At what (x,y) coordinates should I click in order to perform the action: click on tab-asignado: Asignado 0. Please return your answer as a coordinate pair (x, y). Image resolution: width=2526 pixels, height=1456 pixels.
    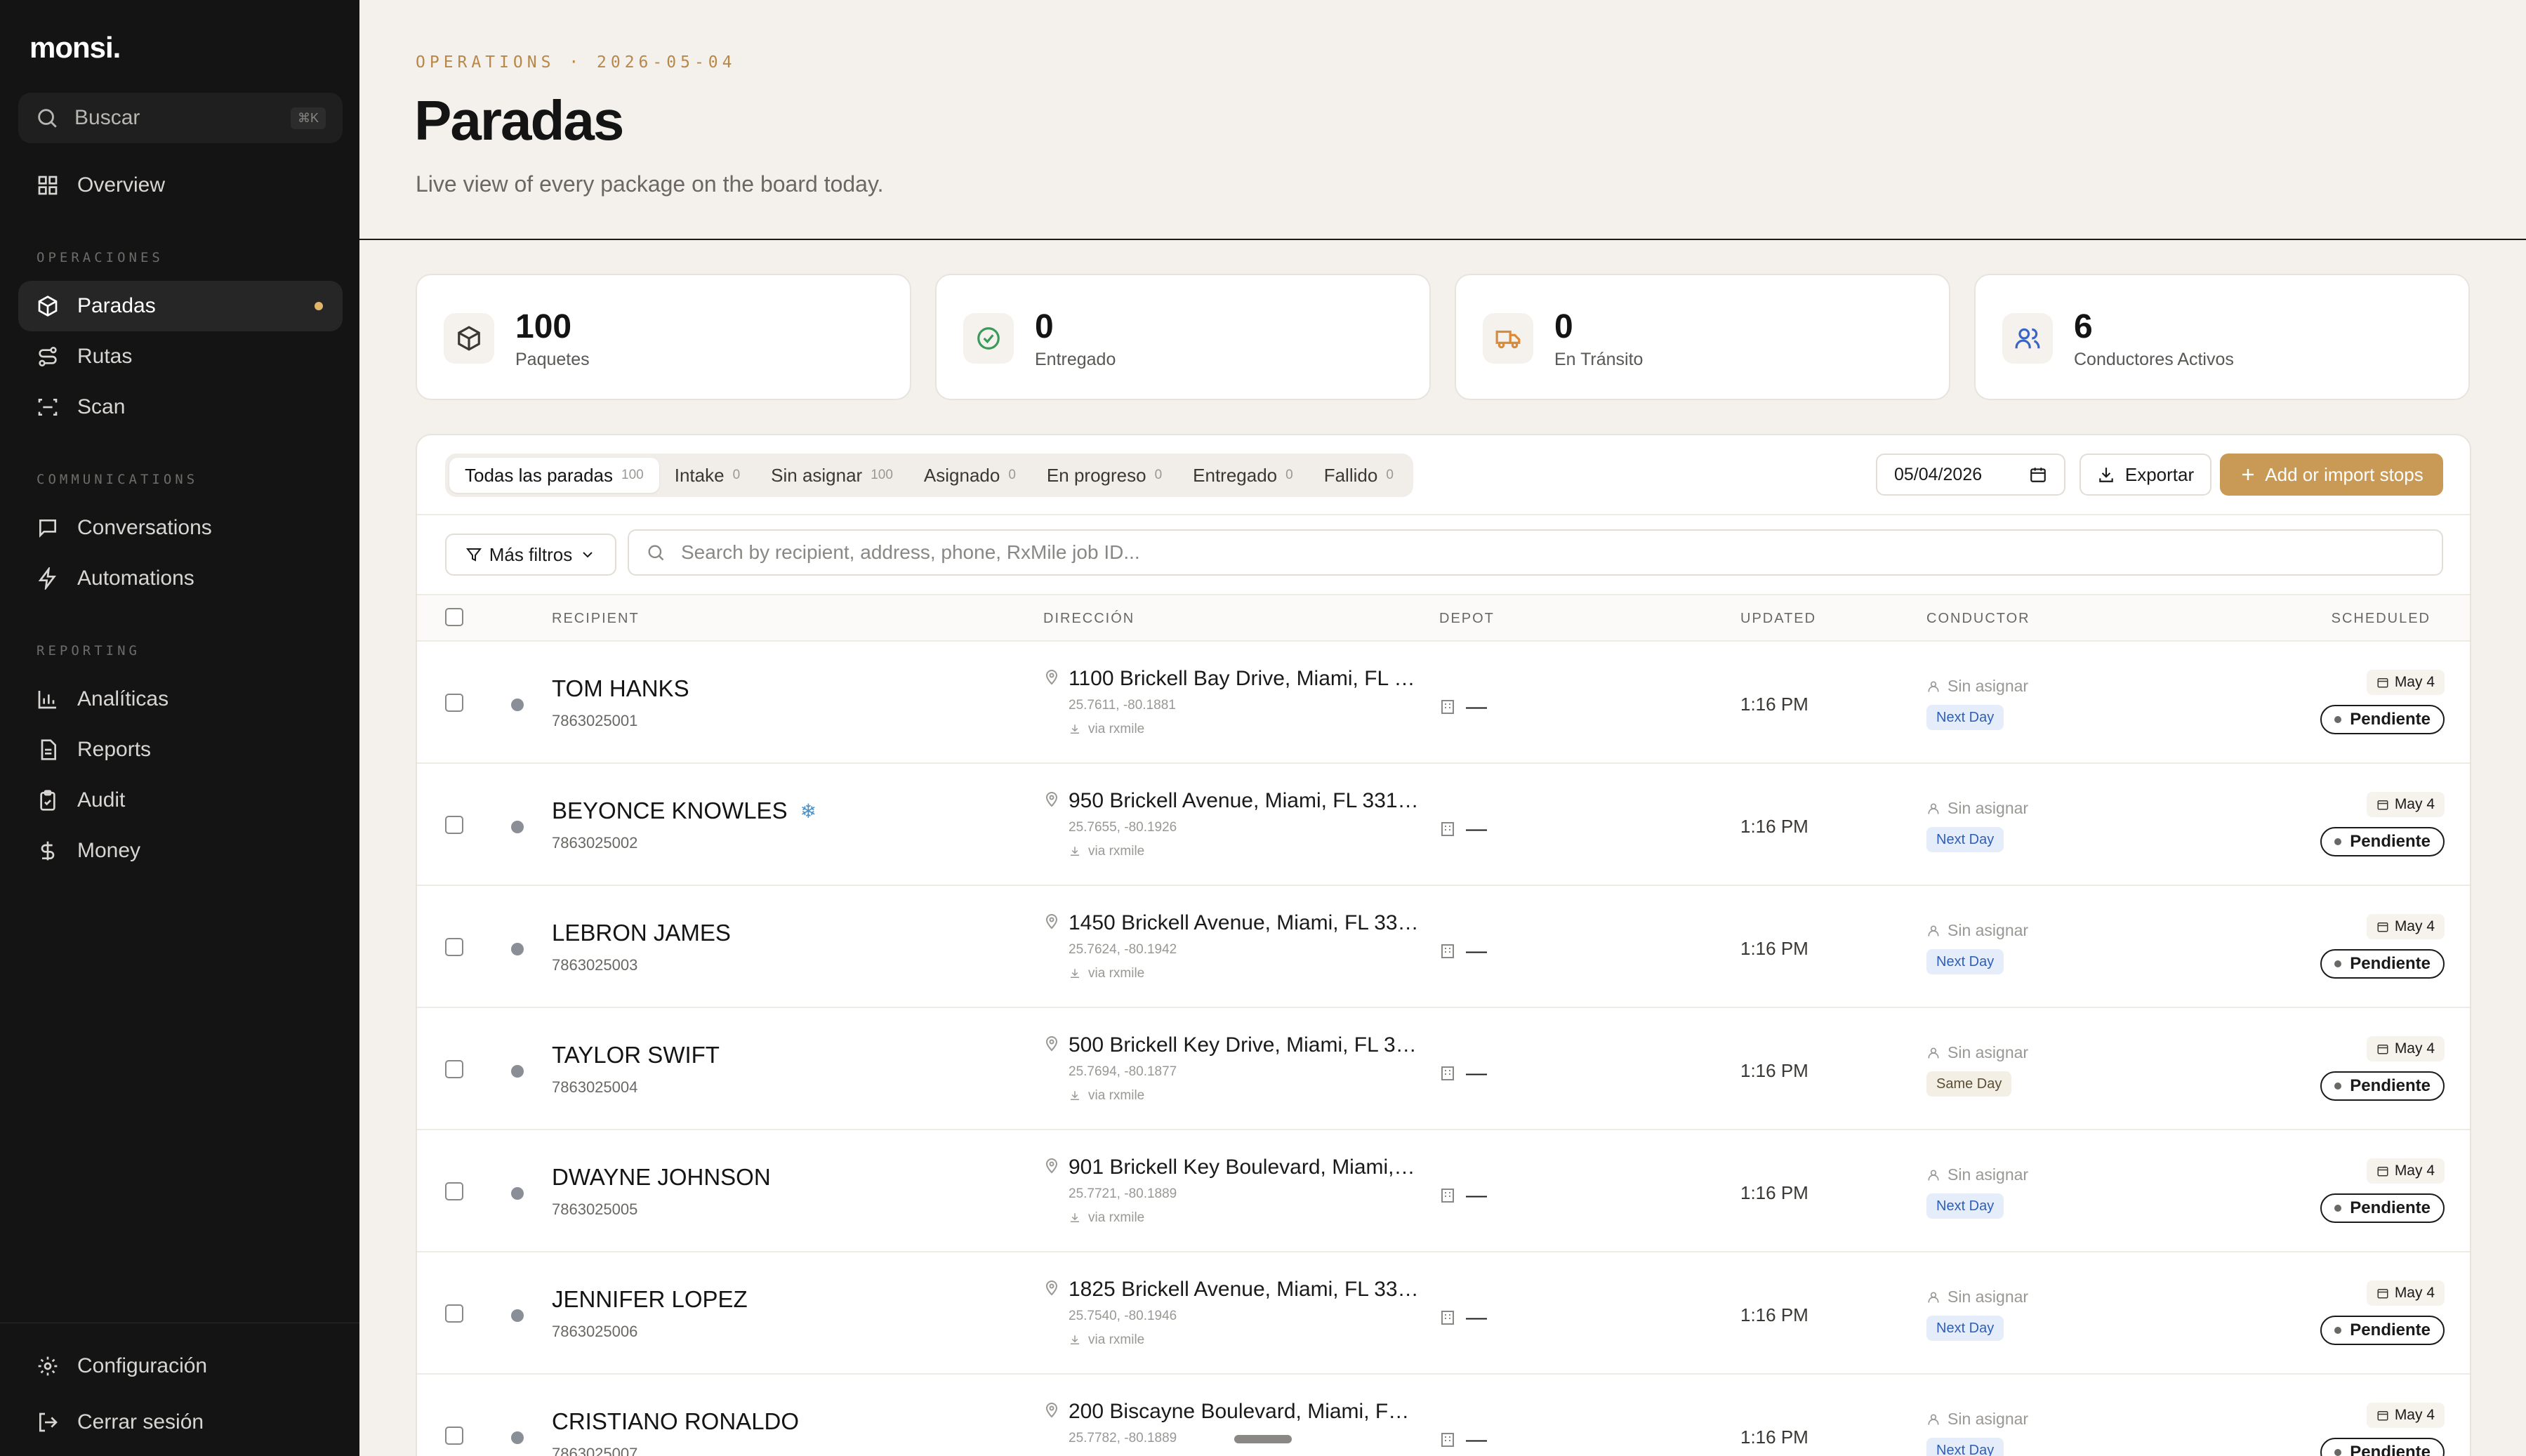
    Looking at the image, I should click on (969, 475).